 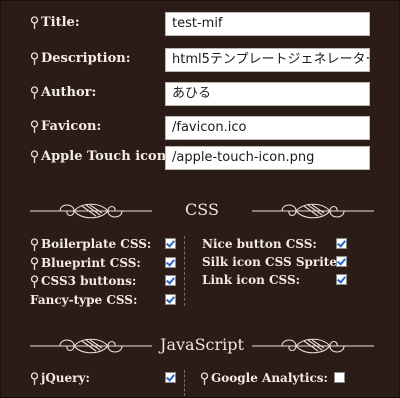 I want to click on css-section-divider: CSS, so click(x=202, y=211).